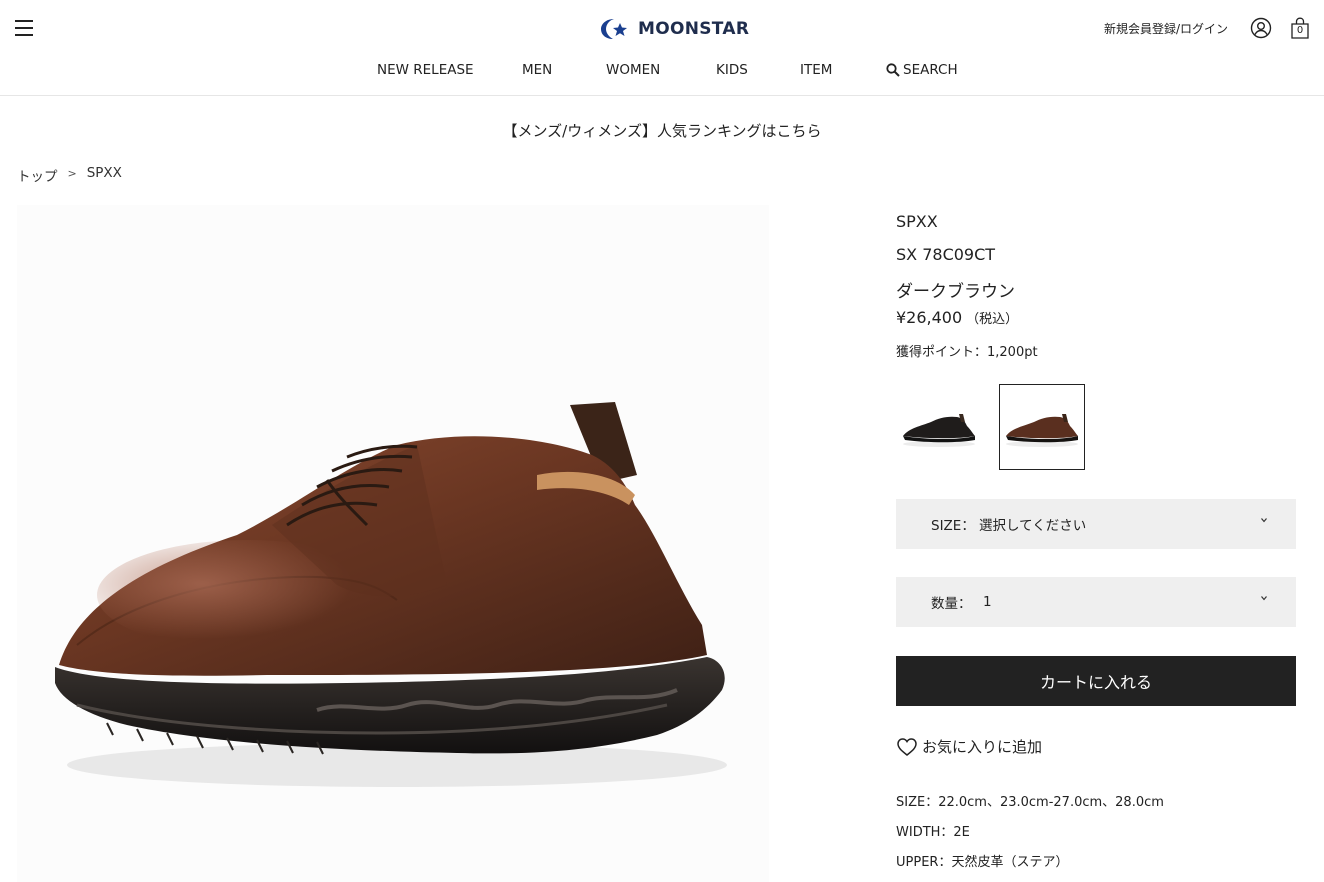 The width and height of the screenshot is (1324, 882). I want to click on favorite-label: お気に入りに追加, so click(982, 747).